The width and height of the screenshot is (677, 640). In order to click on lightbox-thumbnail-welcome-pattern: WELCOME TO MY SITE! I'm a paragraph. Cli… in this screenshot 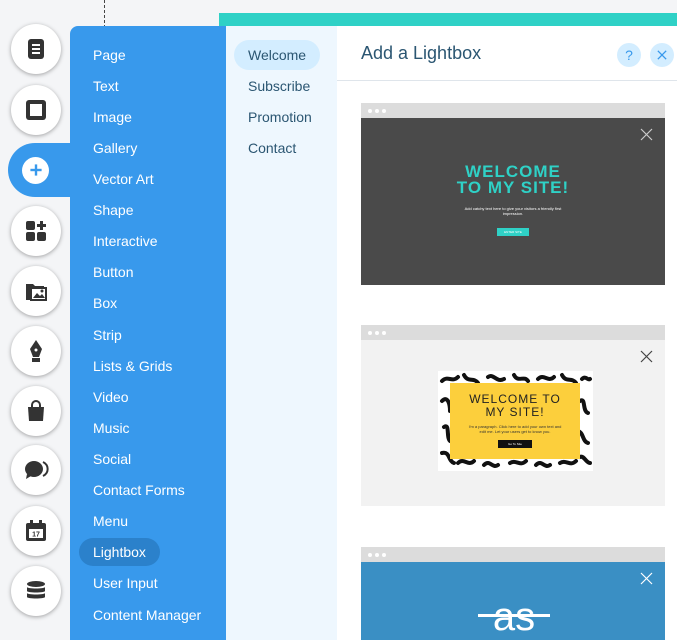, I will do `click(513, 415)`.